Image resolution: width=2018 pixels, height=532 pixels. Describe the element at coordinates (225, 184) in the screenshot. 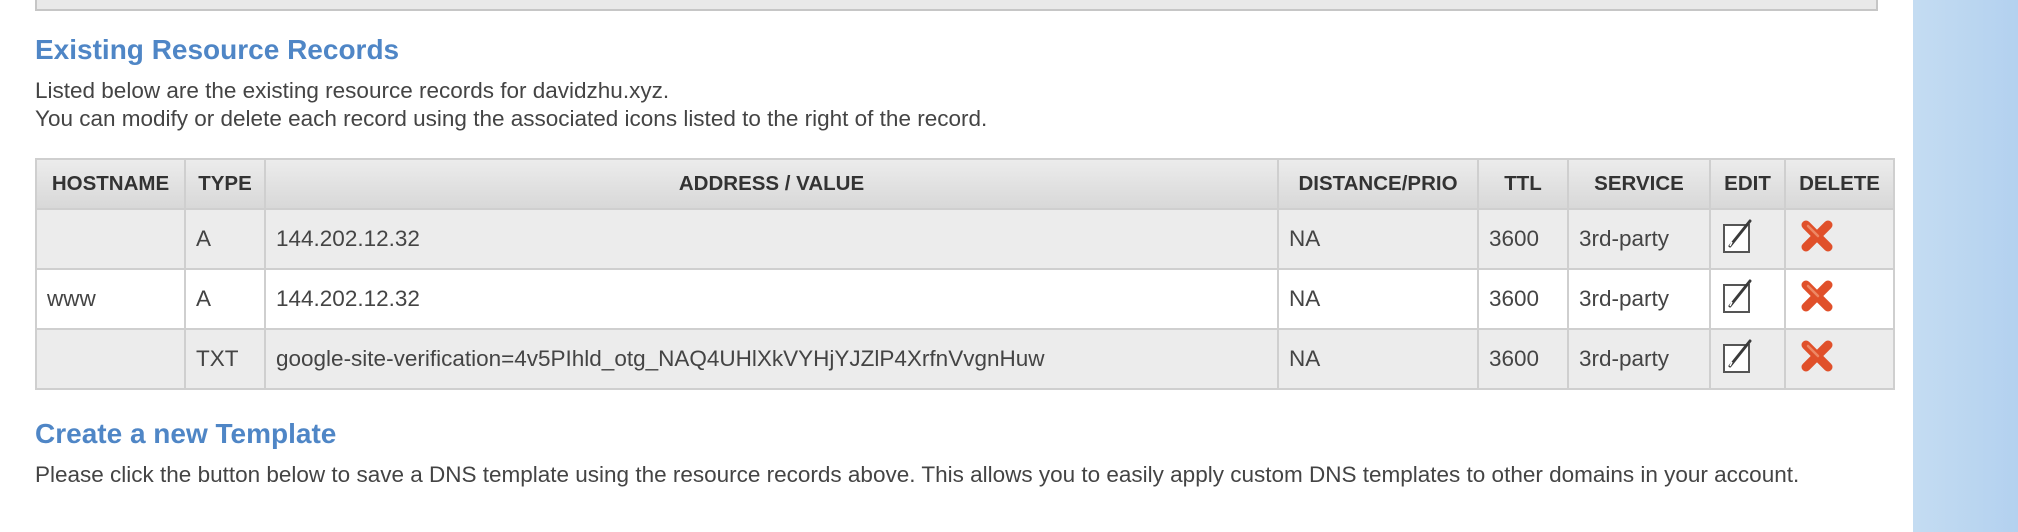

I see `column-header-type: TYPE` at that location.